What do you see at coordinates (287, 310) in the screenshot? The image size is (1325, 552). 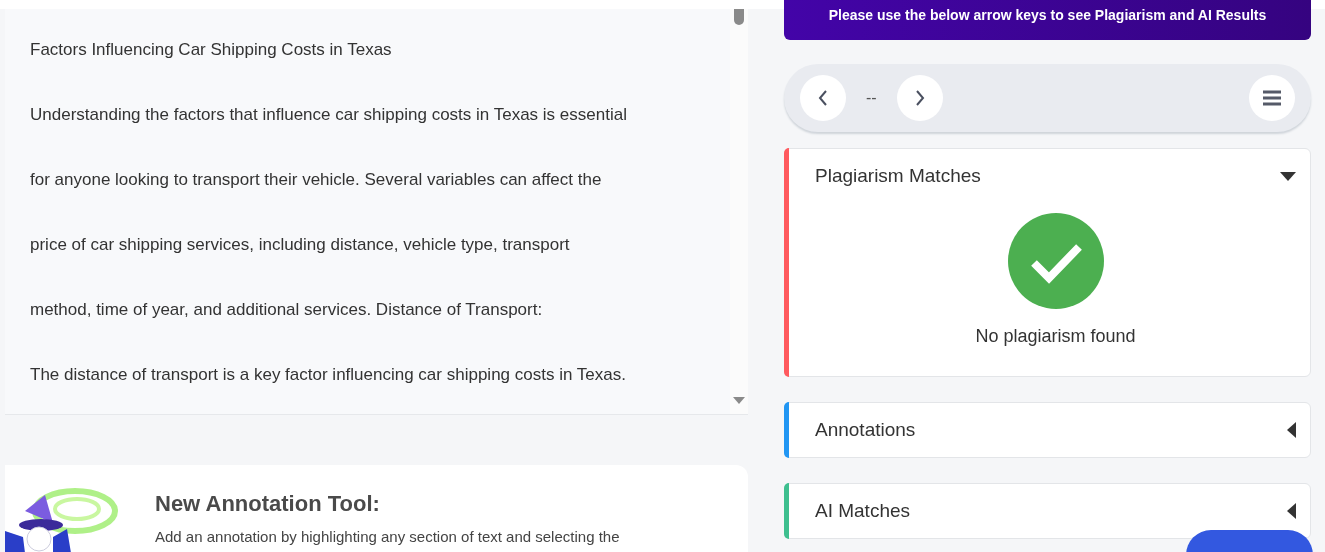 I see `document-text-line: method, time of year, and additional services. Distance of Transport:` at bounding box center [287, 310].